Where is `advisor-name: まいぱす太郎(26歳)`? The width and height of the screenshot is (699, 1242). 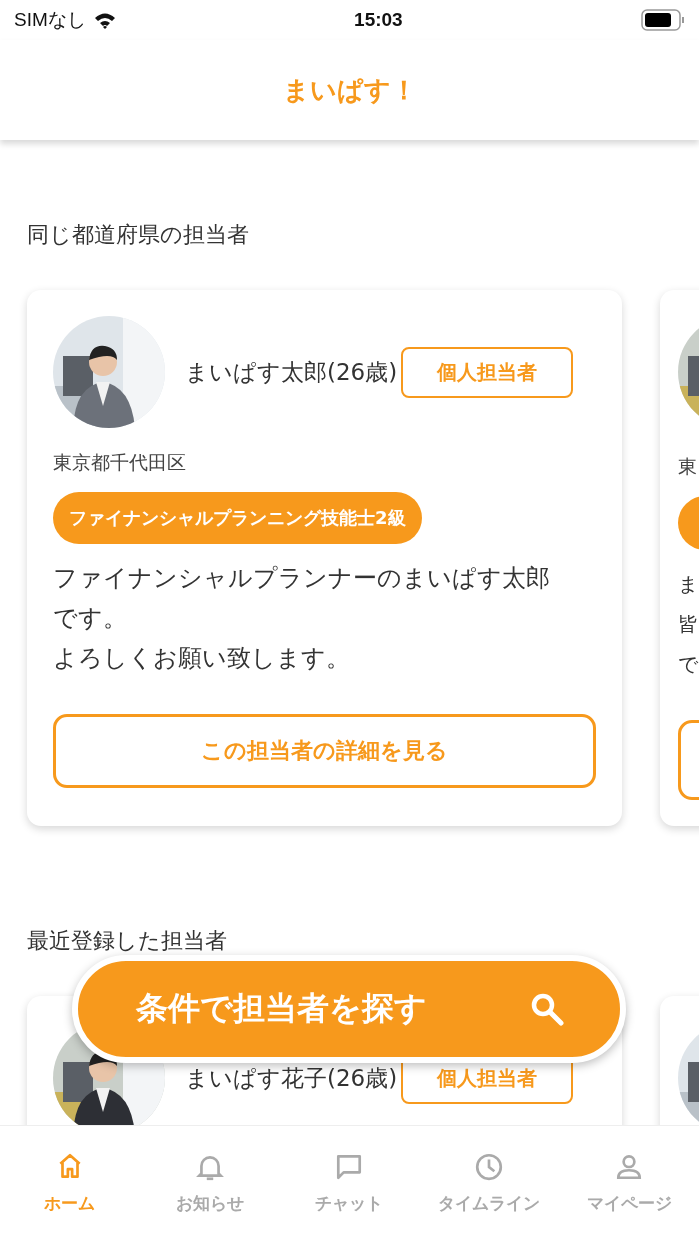
advisor-name: まいぱす太郎(26歳) is located at coordinates (291, 372).